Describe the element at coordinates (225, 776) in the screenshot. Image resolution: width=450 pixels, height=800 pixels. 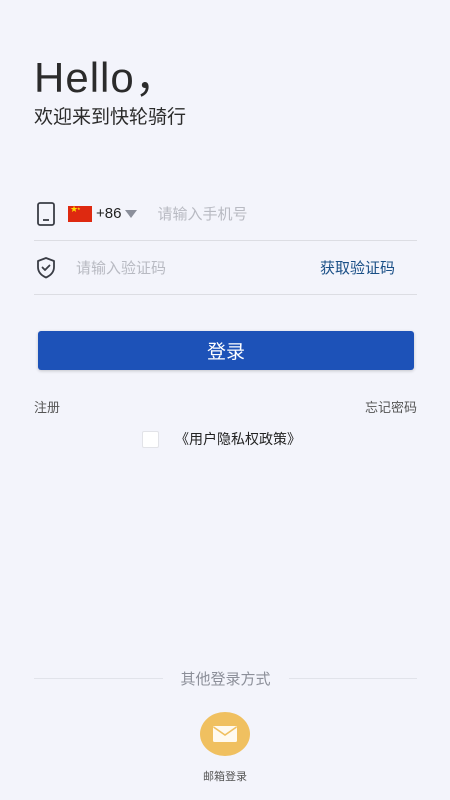
I see `email-login-label: 邮箱登录` at that location.